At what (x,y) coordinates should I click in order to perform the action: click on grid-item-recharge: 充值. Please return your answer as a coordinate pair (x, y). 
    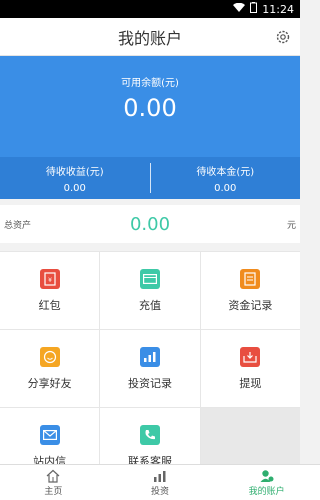
    Looking at the image, I should click on (150, 290).